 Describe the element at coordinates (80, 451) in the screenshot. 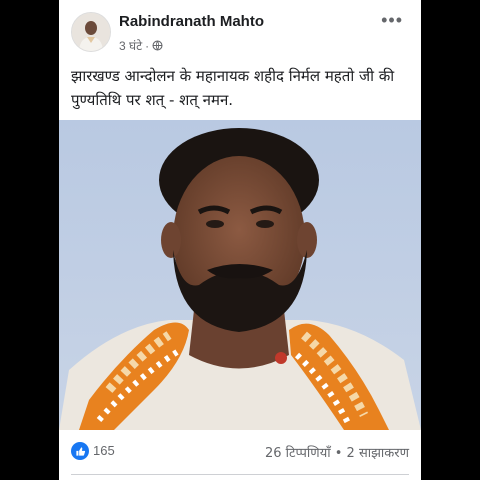

I see `like-icon` at that location.